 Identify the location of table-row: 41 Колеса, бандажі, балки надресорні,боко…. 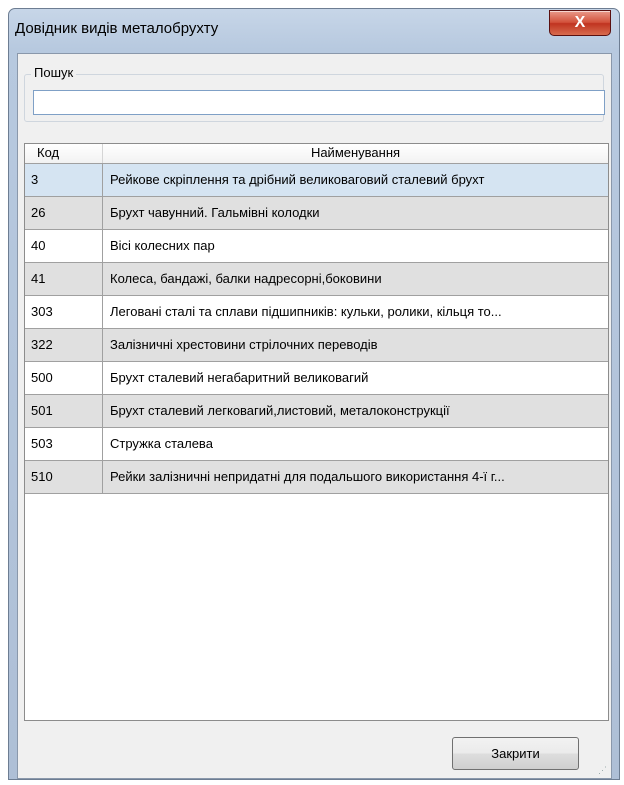
(316, 279).